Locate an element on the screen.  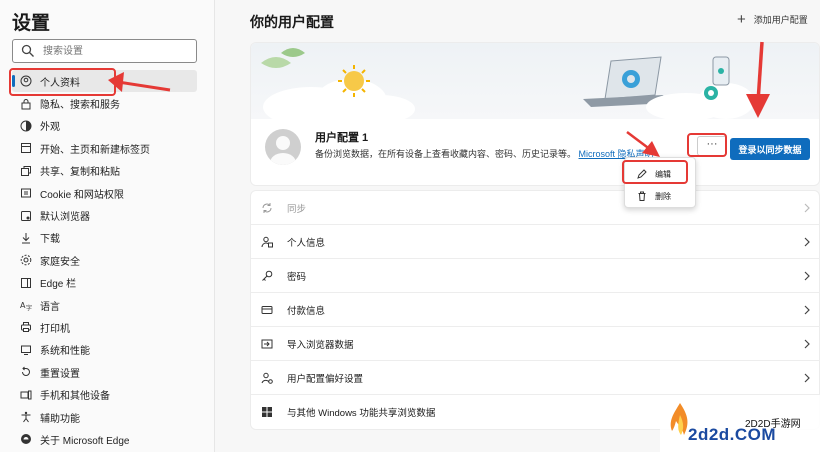
watermark: 2D2D手游网 2d2d.COM is located at coordinates (740, 423).